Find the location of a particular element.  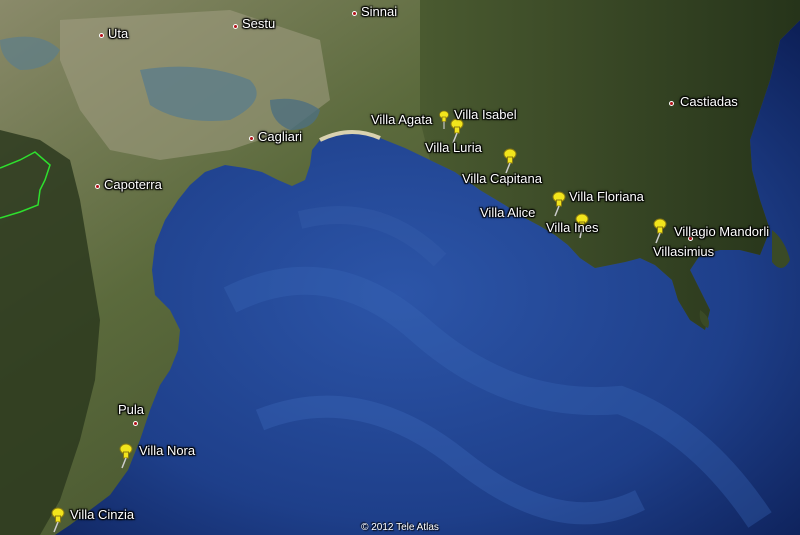

city-label-castiadas: Castiadas is located at coordinates (709, 101).